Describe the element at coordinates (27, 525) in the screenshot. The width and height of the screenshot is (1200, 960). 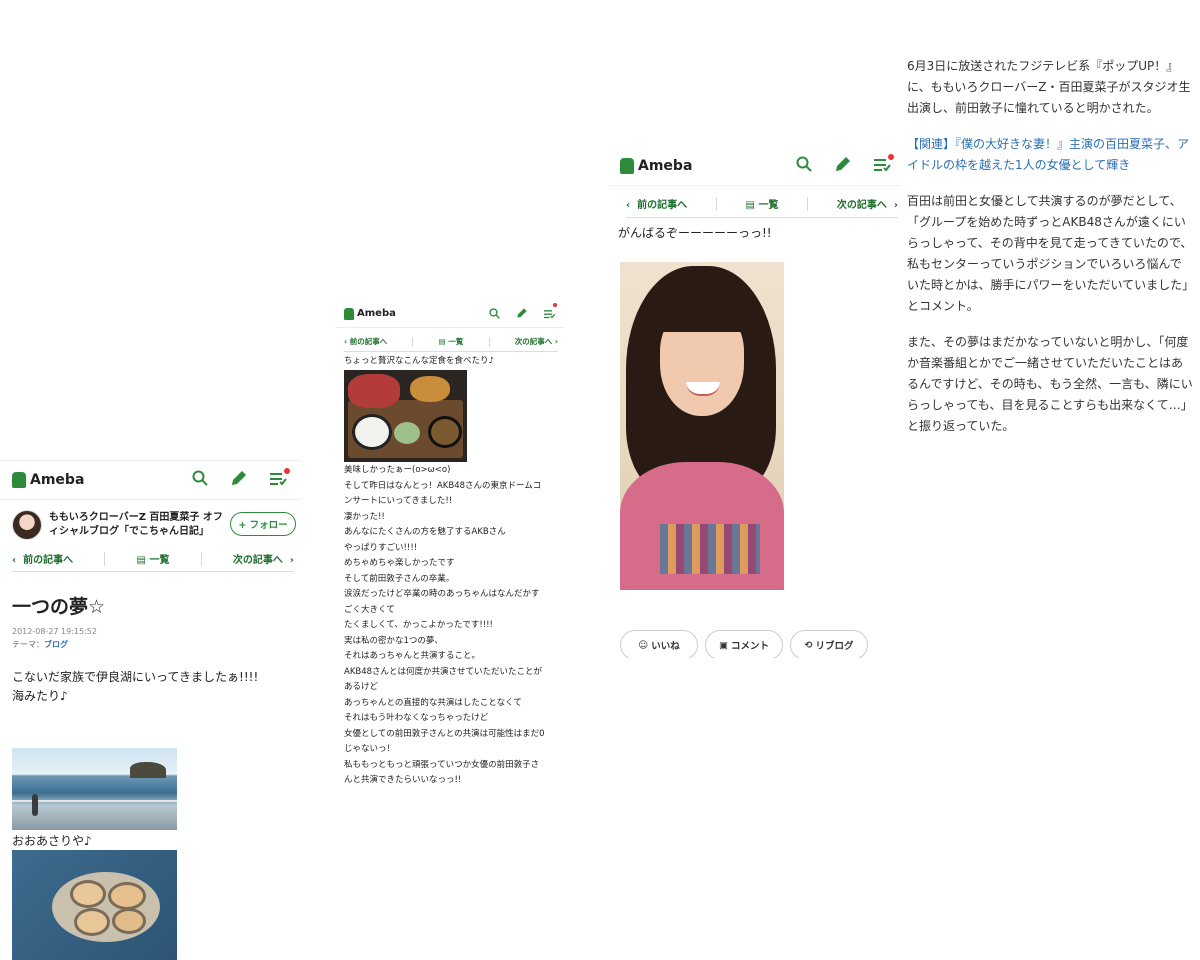
I see `avatar` at that location.